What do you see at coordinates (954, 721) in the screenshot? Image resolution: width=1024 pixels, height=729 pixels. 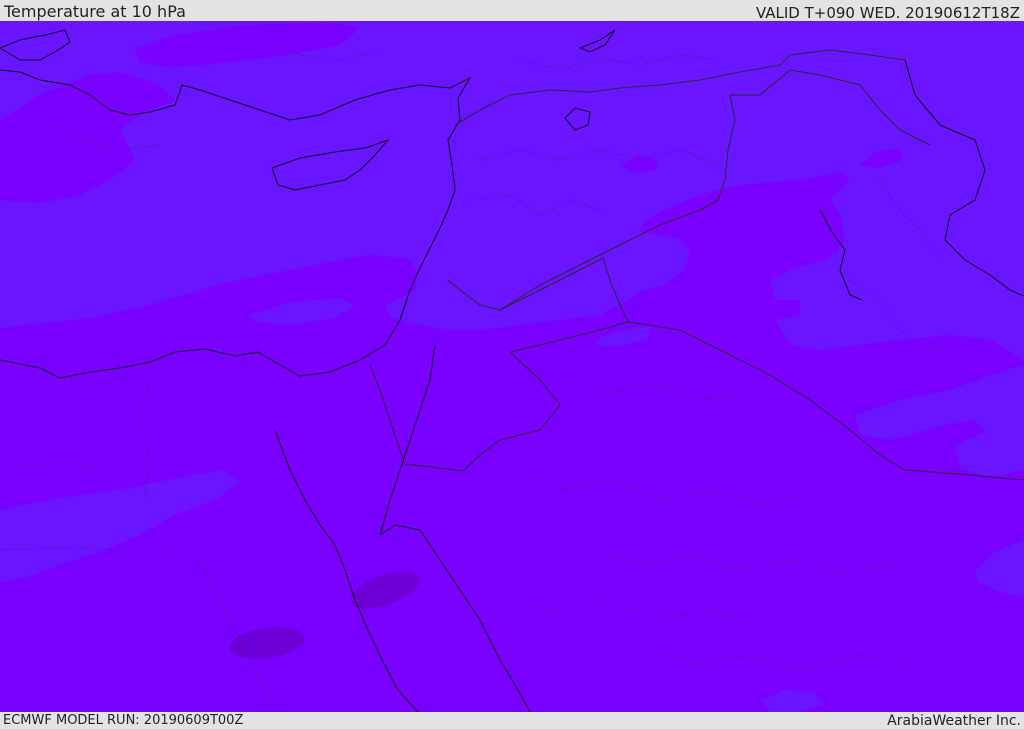 I see `credit-label: ArabiaWeather Inc.` at bounding box center [954, 721].